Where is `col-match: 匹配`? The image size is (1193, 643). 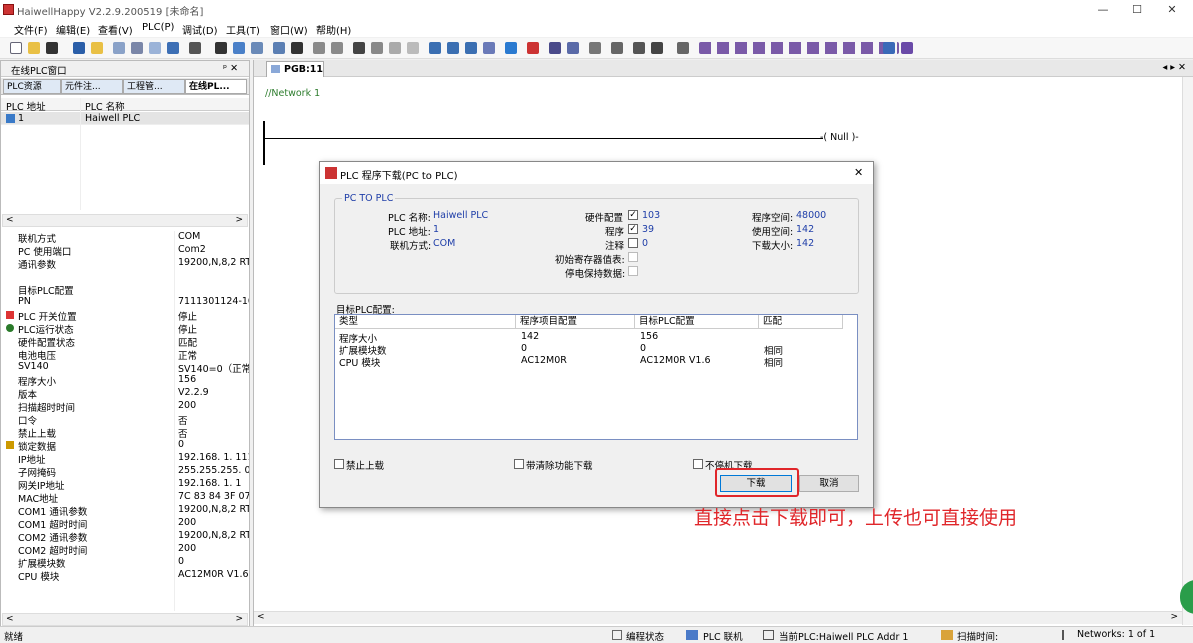 col-match: 匹配 is located at coordinates (801, 322).